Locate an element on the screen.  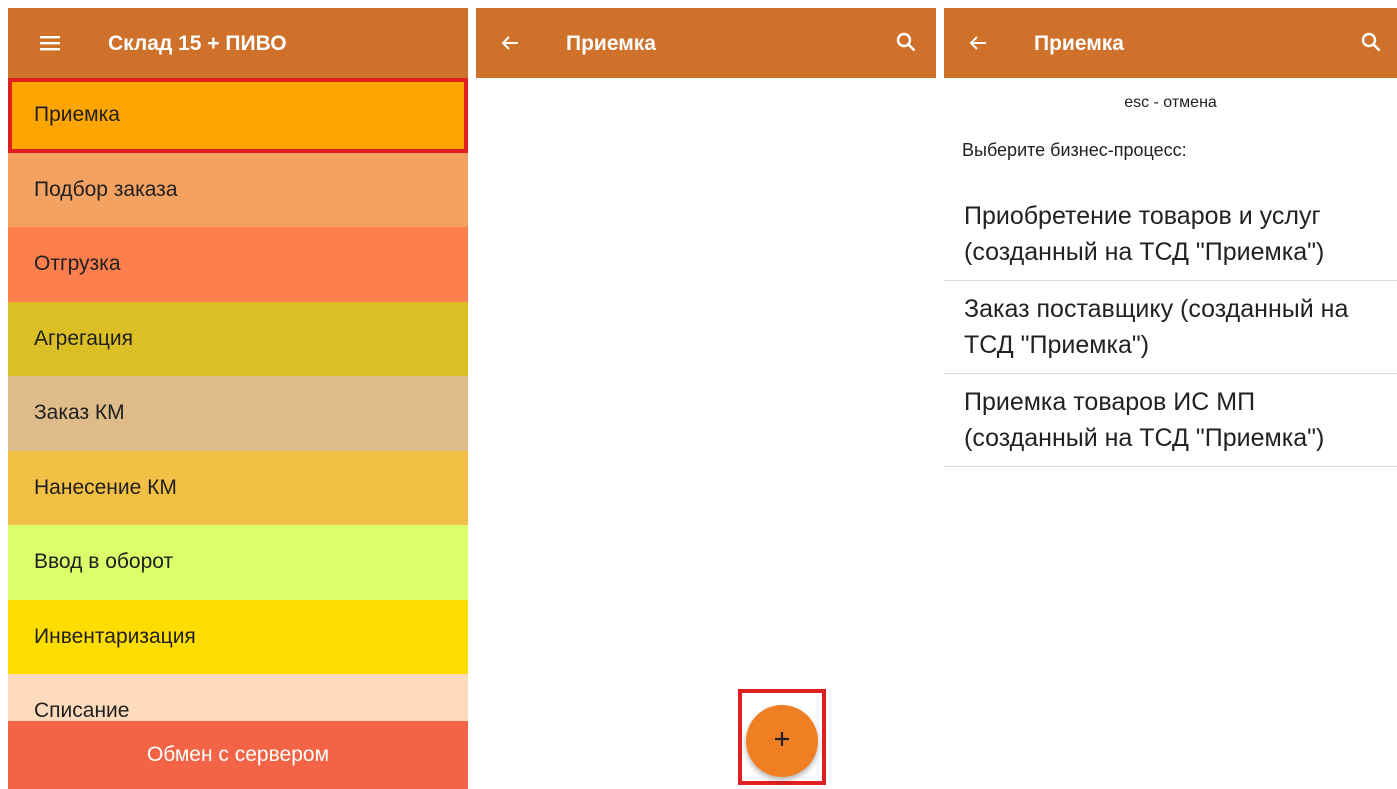
menu-item-aggregation: Агрегация is located at coordinates (238, 338).